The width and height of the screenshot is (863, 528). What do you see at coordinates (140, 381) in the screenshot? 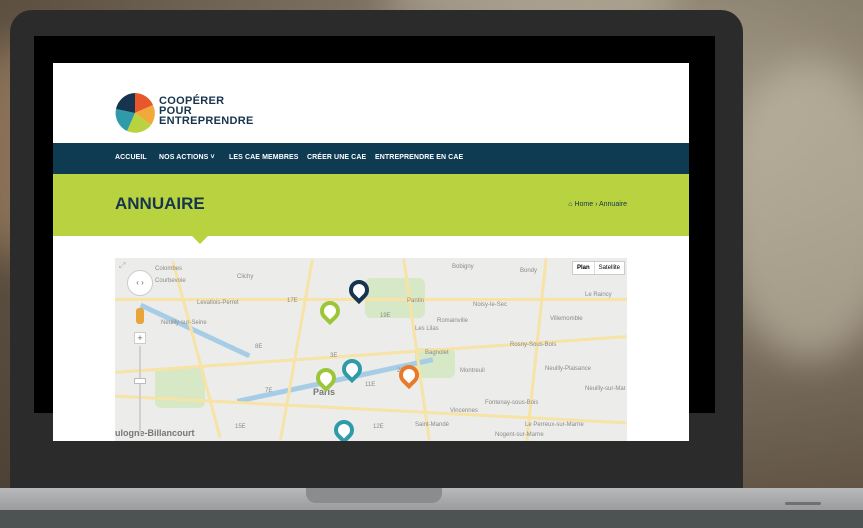
I see `zoom-slider-handle` at bounding box center [140, 381].